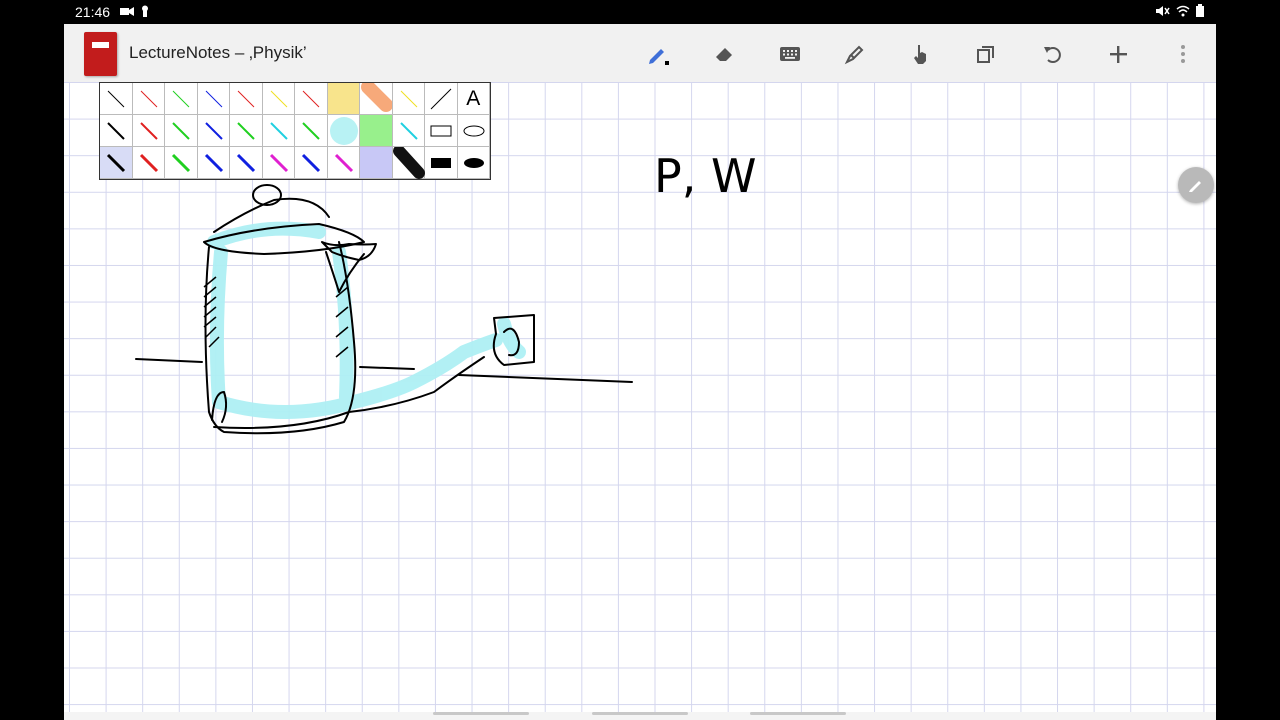  I want to click on nav-handle-center, so click(640, 713).